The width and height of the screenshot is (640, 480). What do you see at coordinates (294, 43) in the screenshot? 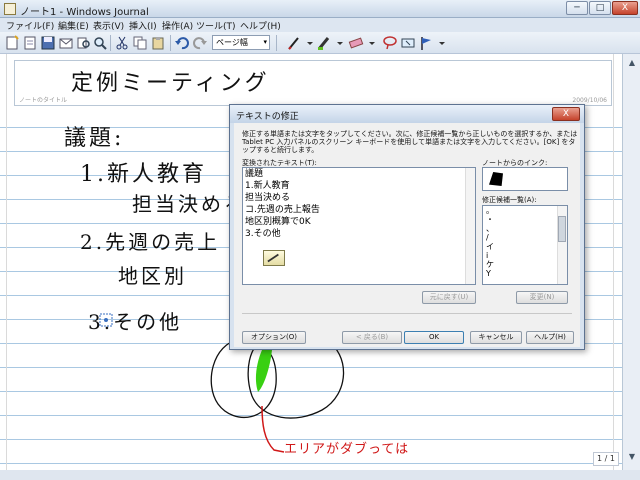
I see `pen-icon` at bounding box center [294, 43].